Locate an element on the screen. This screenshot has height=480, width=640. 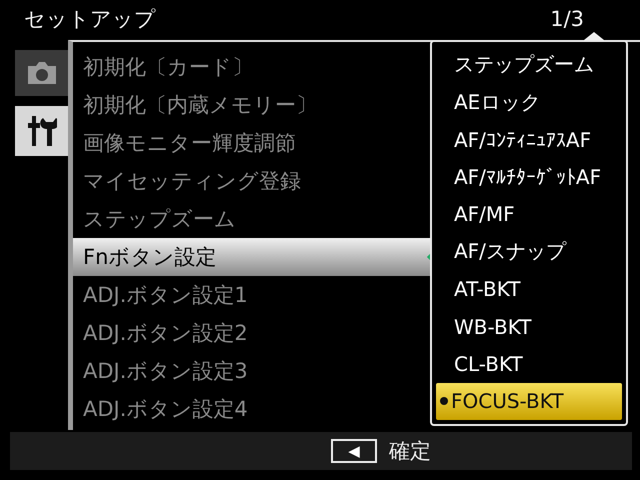
option-item: CL-BKT is located at coordinates (529, 364).